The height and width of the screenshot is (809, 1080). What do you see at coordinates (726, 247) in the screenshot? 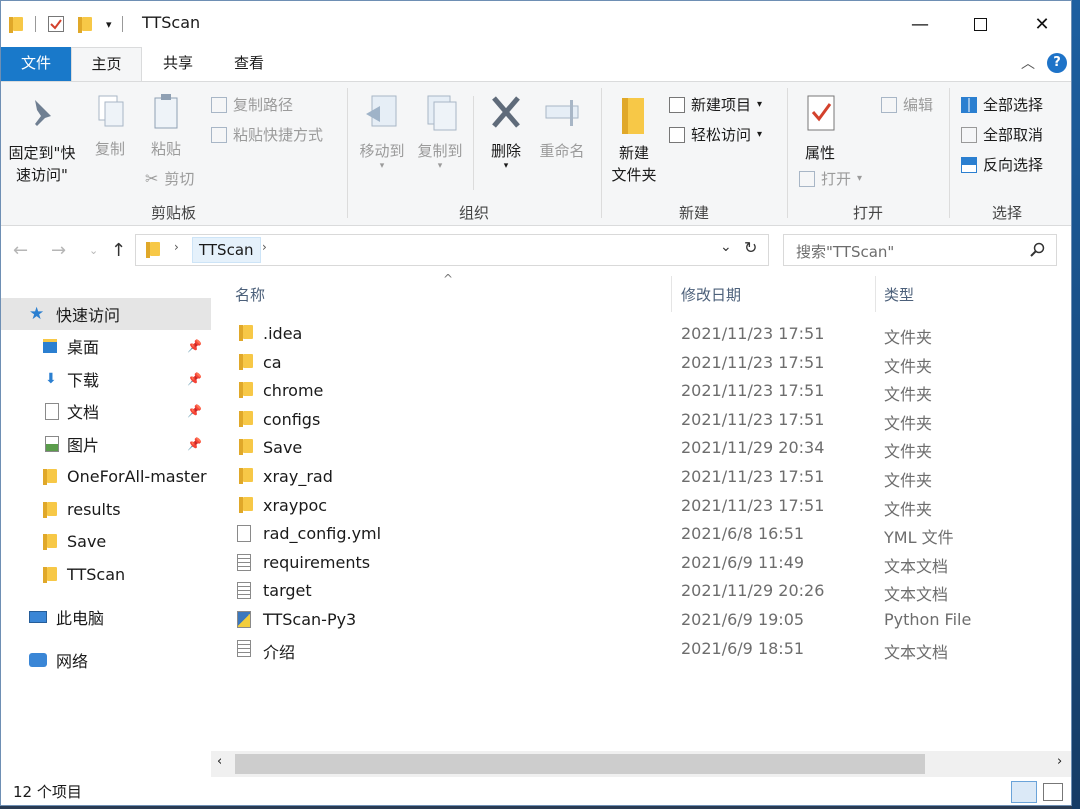
I see `address-dropdown-chevron-icon: ⌄` at bounding box center [726, 247].